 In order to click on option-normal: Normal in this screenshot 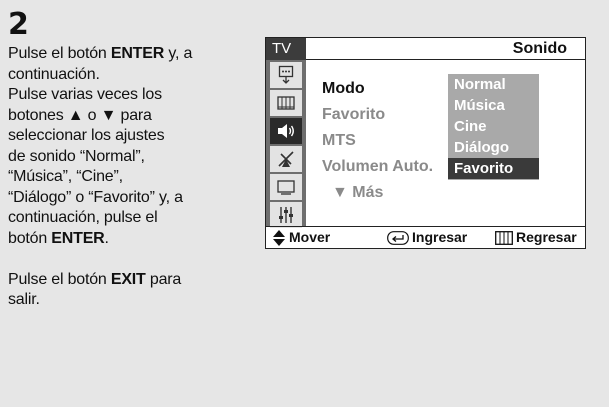, I will do `click(493, 84)`.